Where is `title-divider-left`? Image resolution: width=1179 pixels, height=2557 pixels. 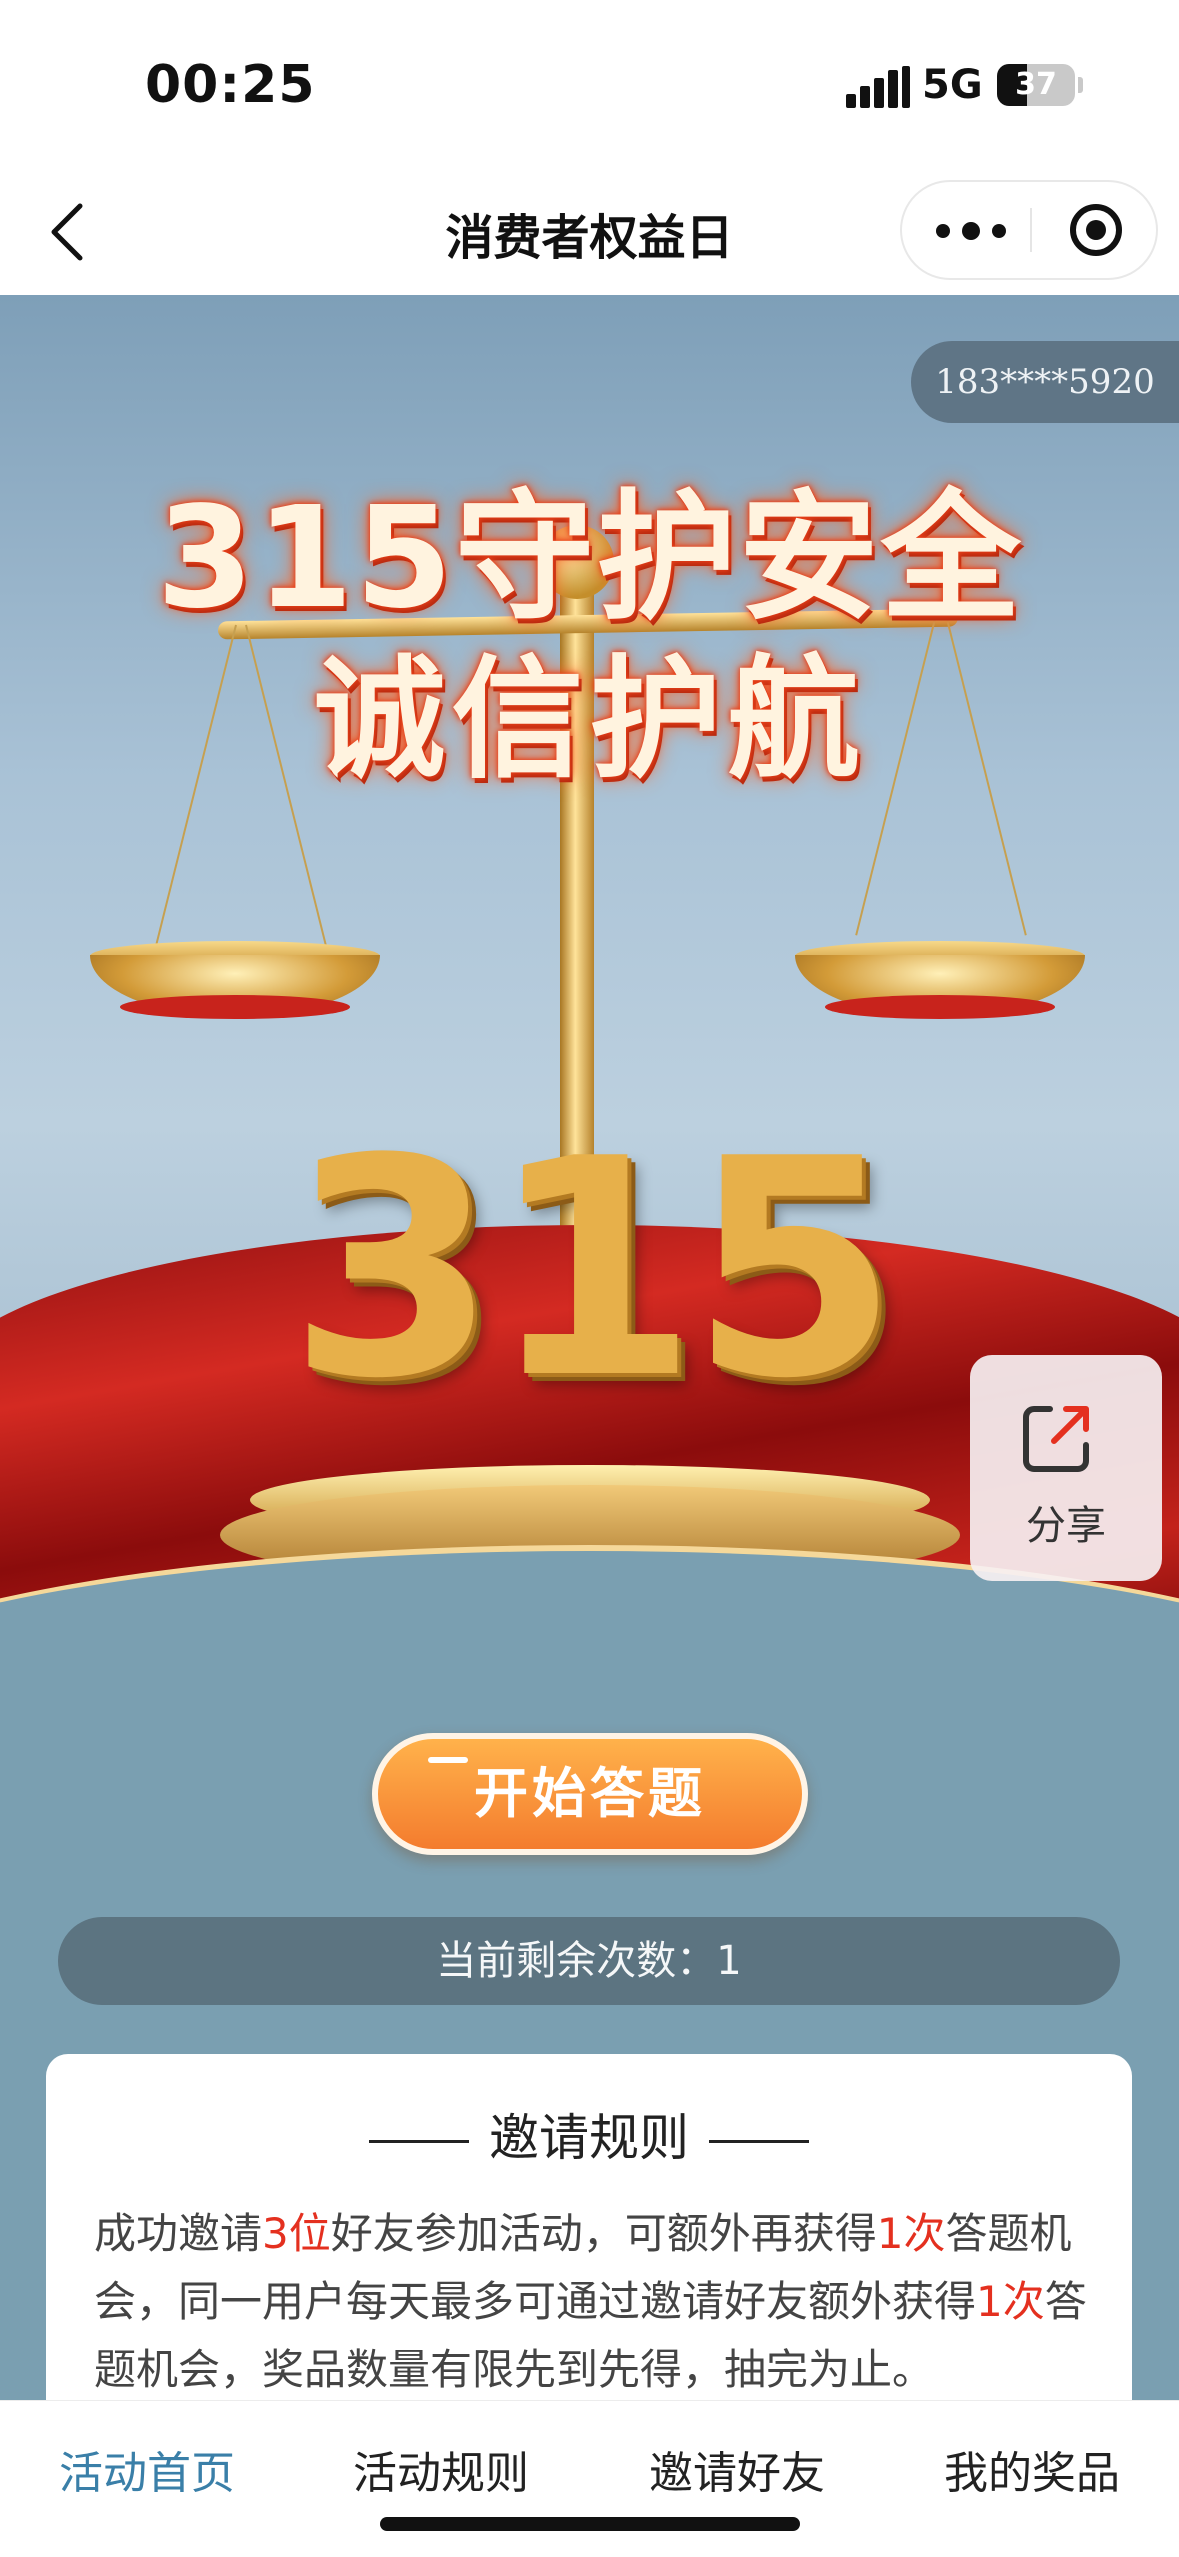 title-divider-left is located at coordinates (419, 2141).